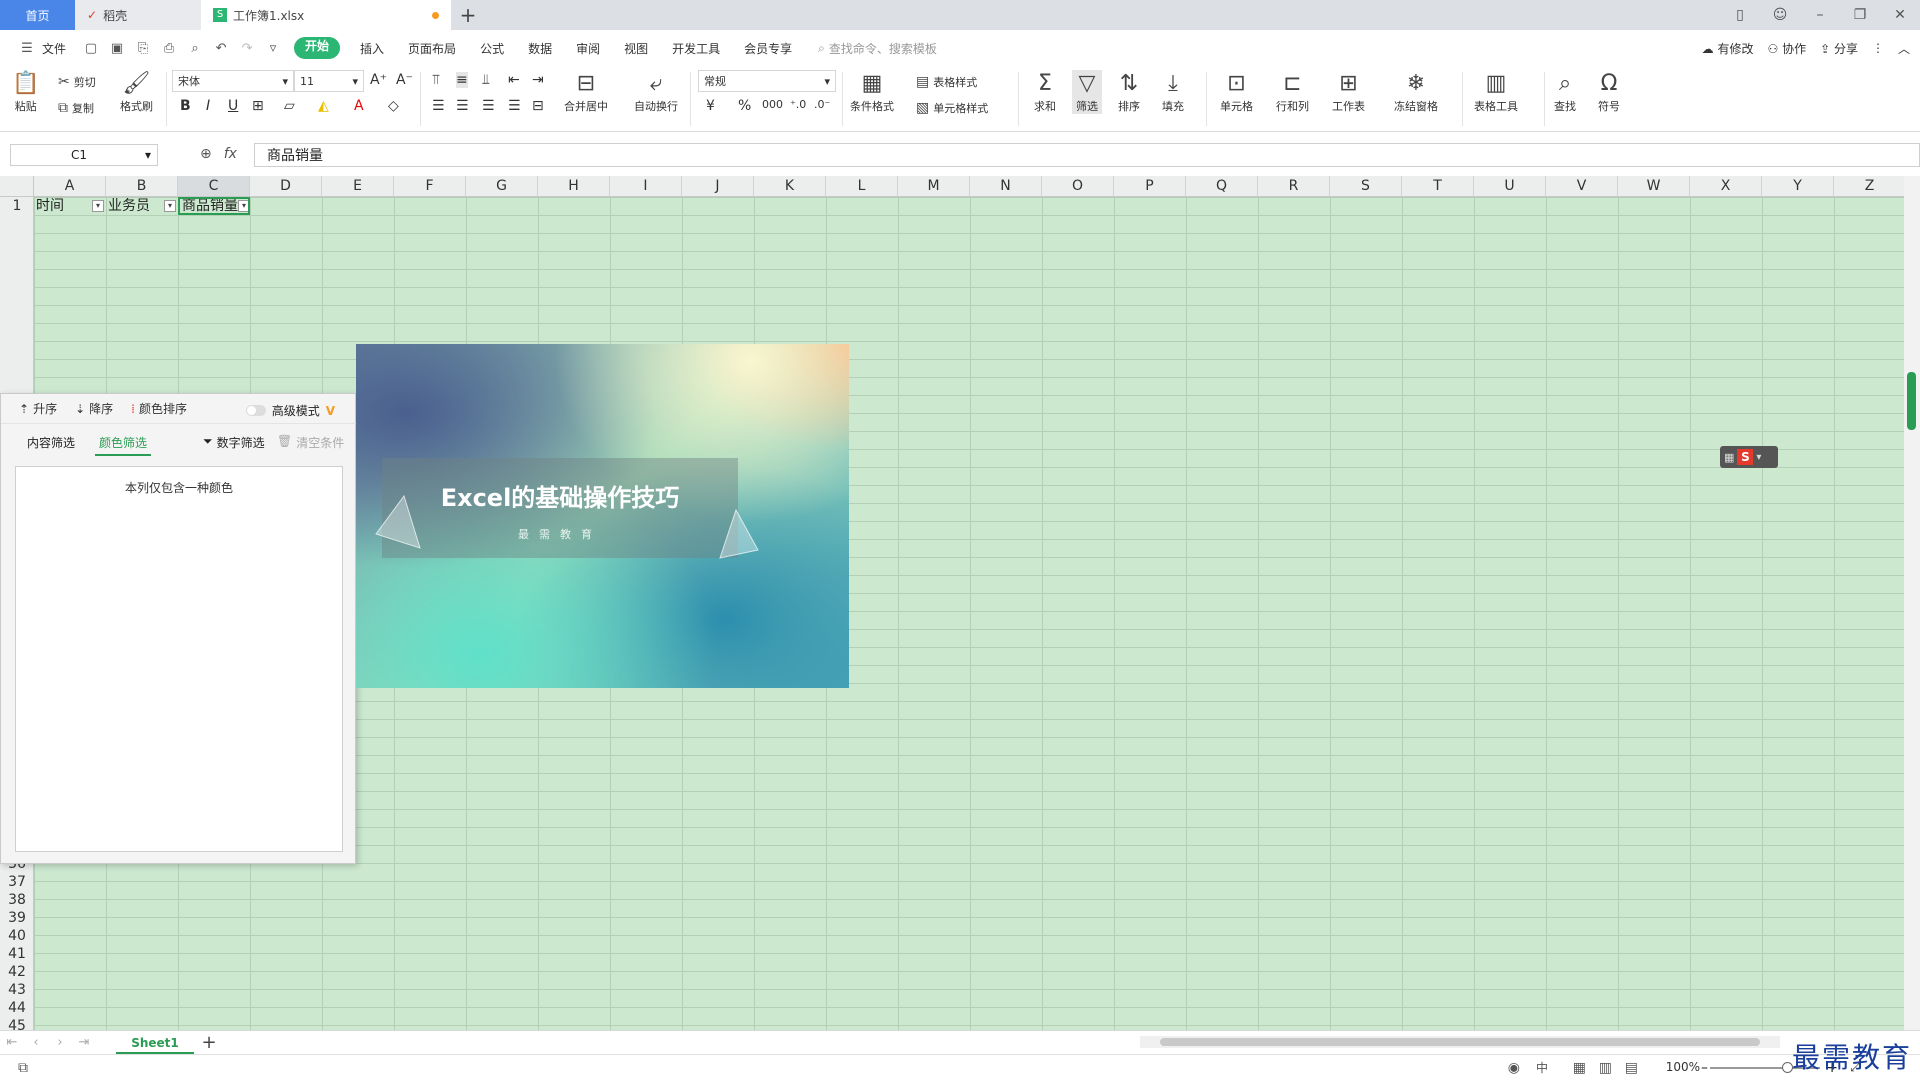 The image size is (1920, 1080). Describe the element at coordinates (1904, 48) in the screenshot. I see `collapse-ribbon-icon: ︿` at that location.